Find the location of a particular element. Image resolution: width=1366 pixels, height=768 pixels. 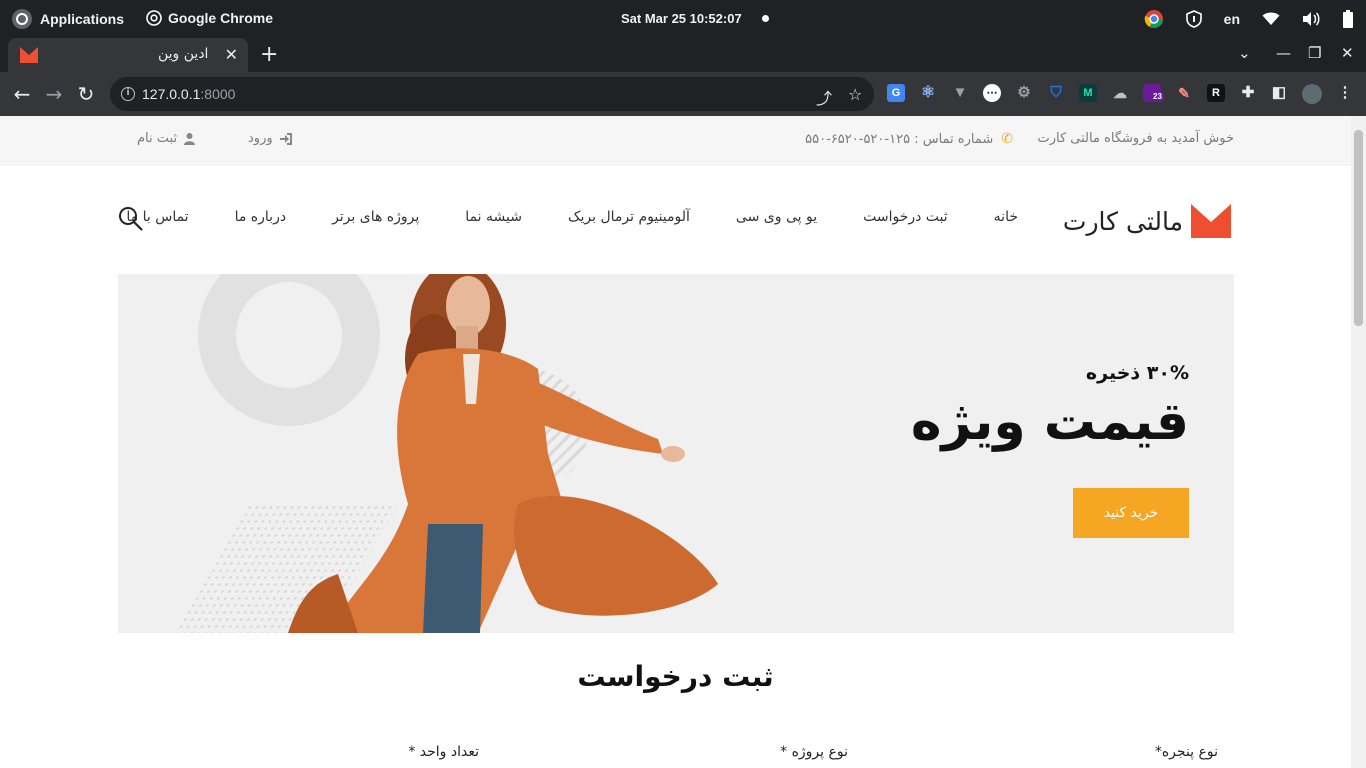

window-type-label: نوع پنجره* is located at coordinates (1186, 752).